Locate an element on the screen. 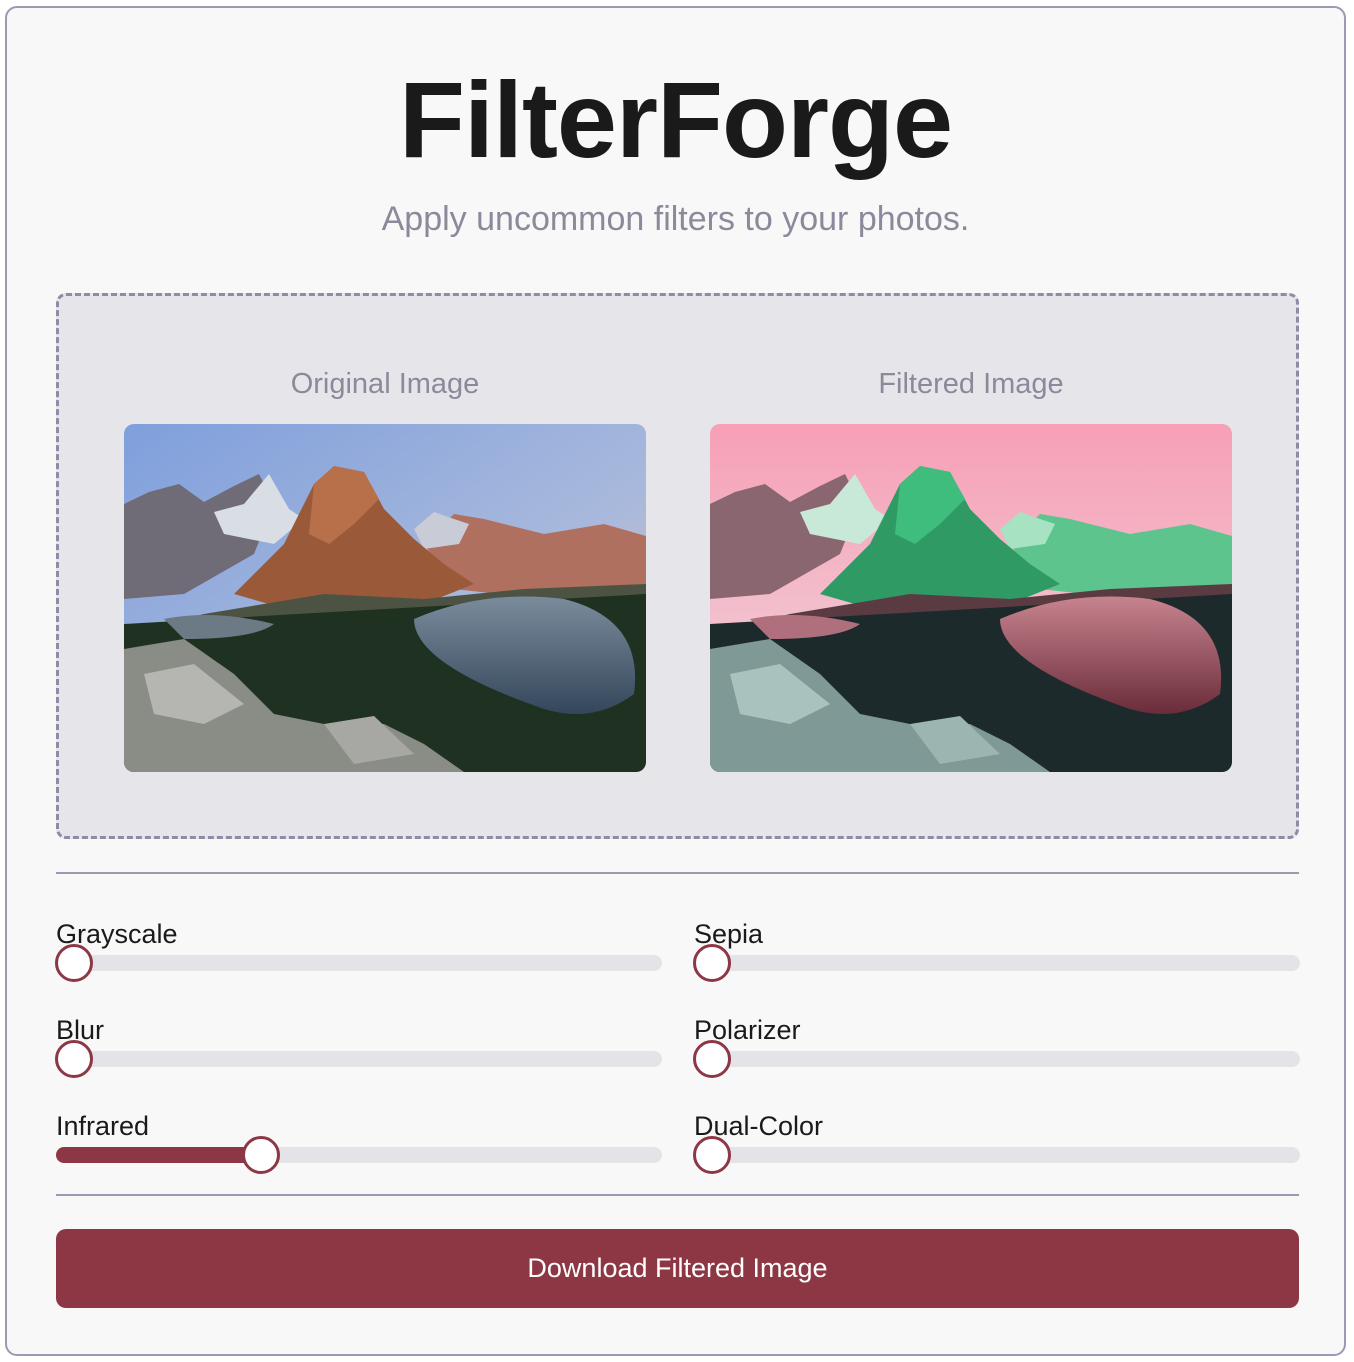 Image resolution: width=1354 pixels, height=1362 pixels. blur-slider-group: Blur is located at coordinates (358, 1049).